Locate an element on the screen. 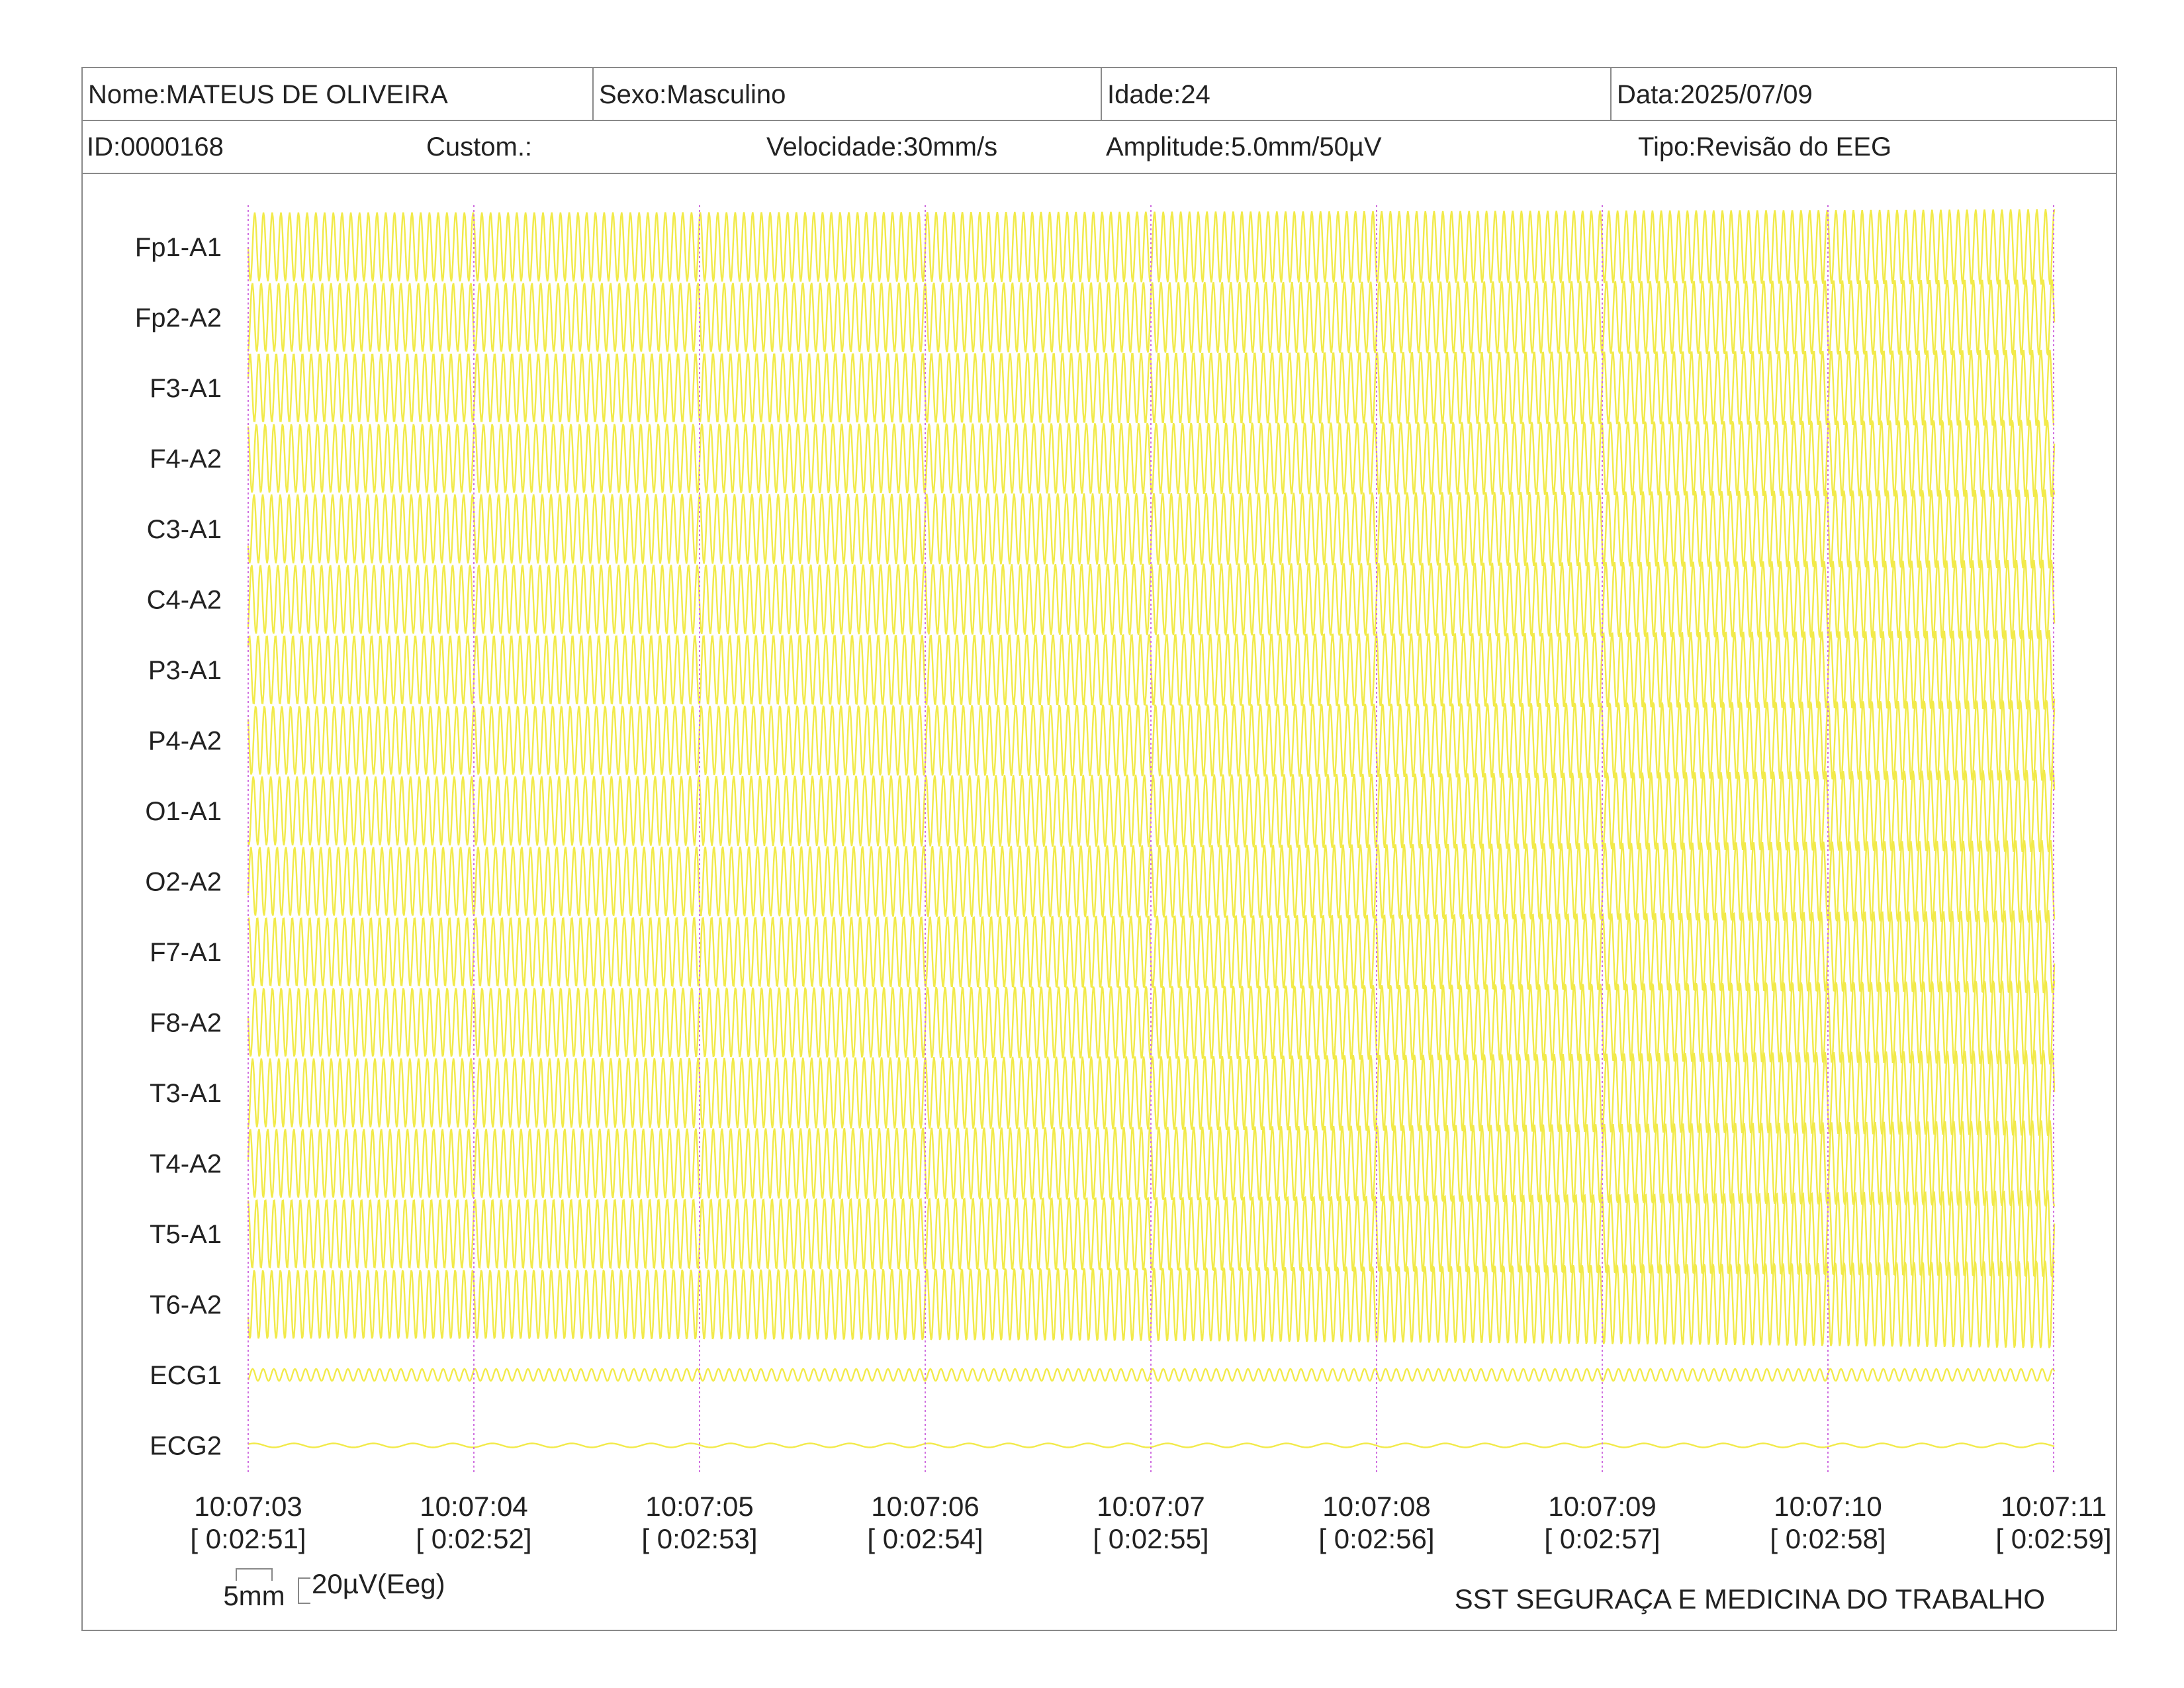 This screenshot has height=1688, width=2184. tick-elapsed-label: [ 0:02:51] is located at coordinates (248, 1538).